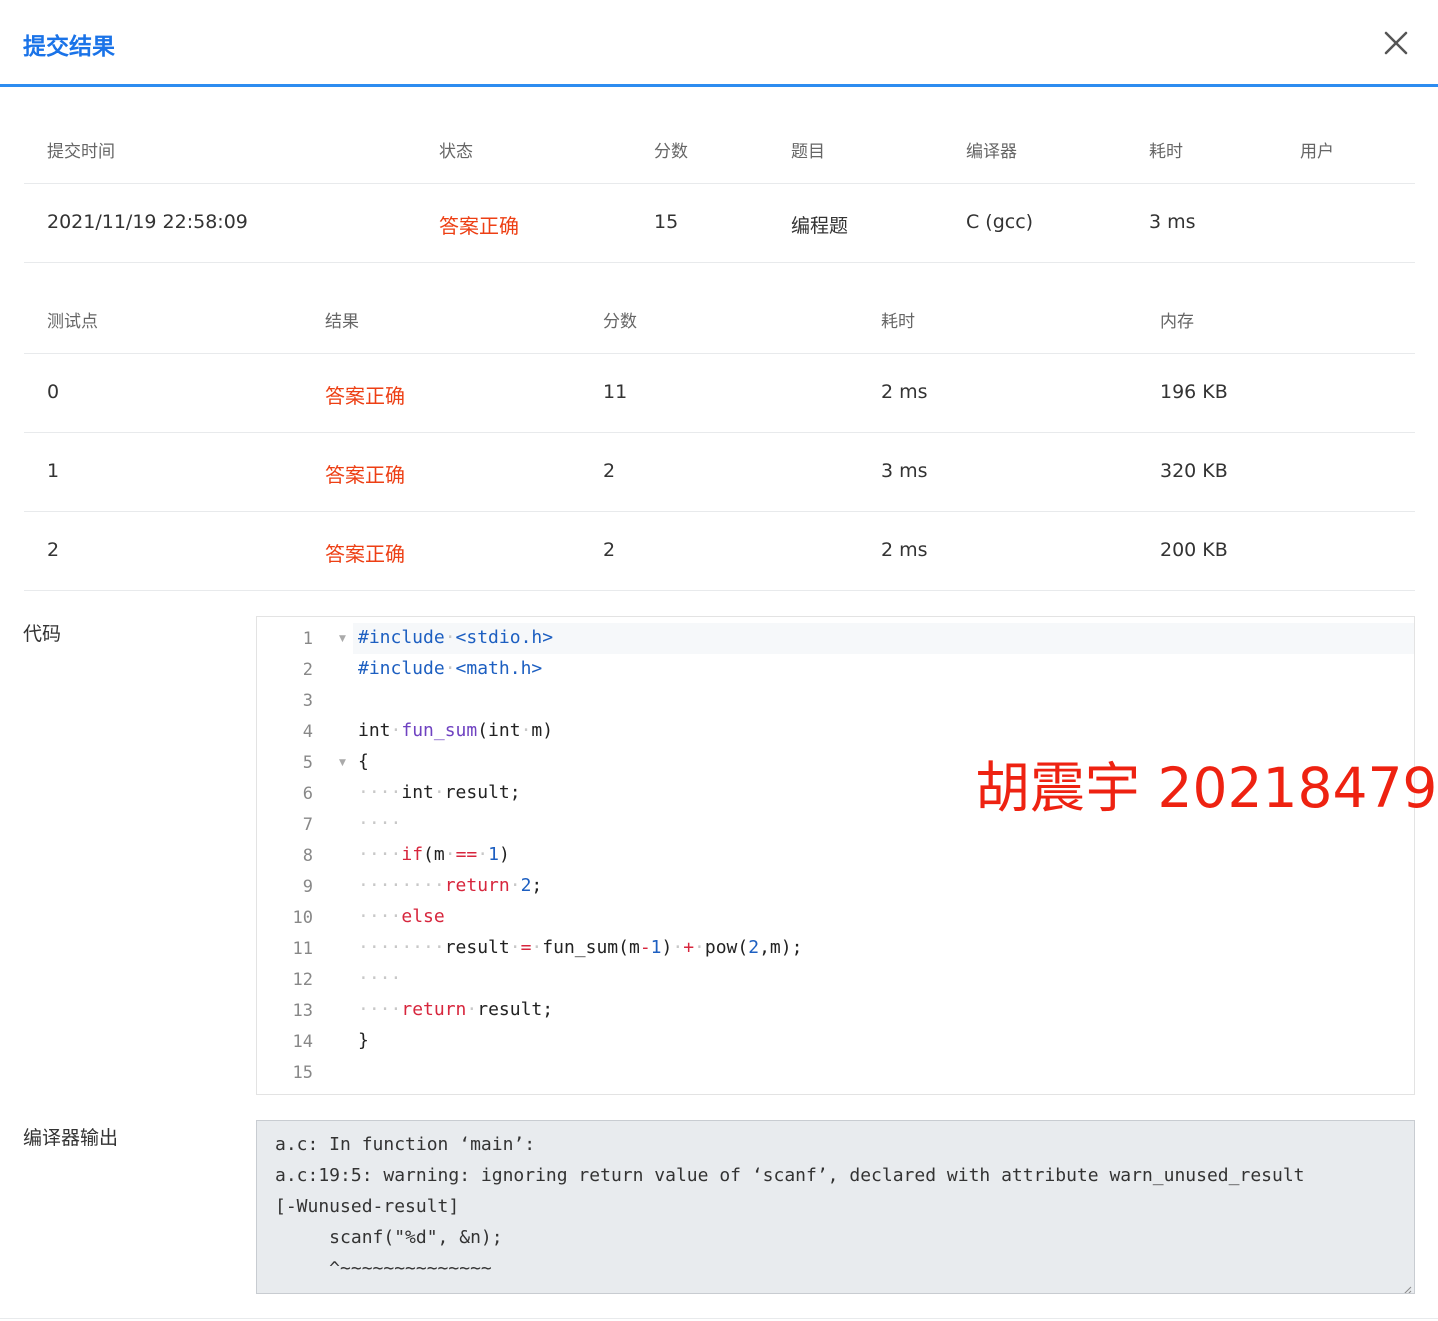 Image resolution: width=1438 pixels, height=1321 pixels. Describe the element at coordinates (147, 222) in the screenshot. I see `submit-time: 2021/11/19 22:58:09` at that location.